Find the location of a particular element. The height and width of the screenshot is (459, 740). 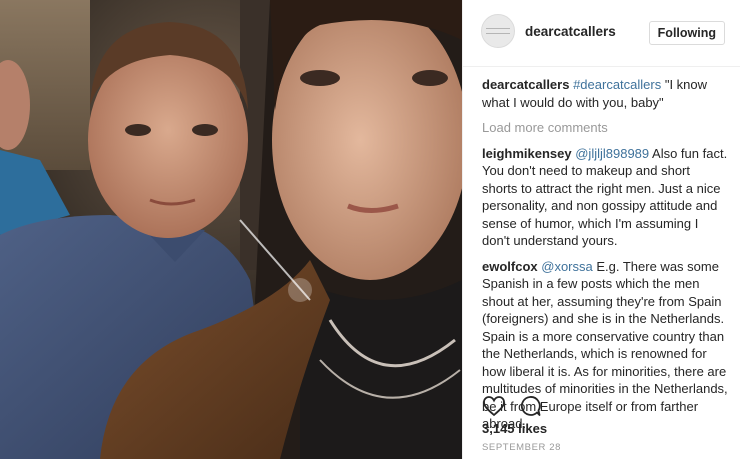

heart-icon is located at coordinates (494, 406).